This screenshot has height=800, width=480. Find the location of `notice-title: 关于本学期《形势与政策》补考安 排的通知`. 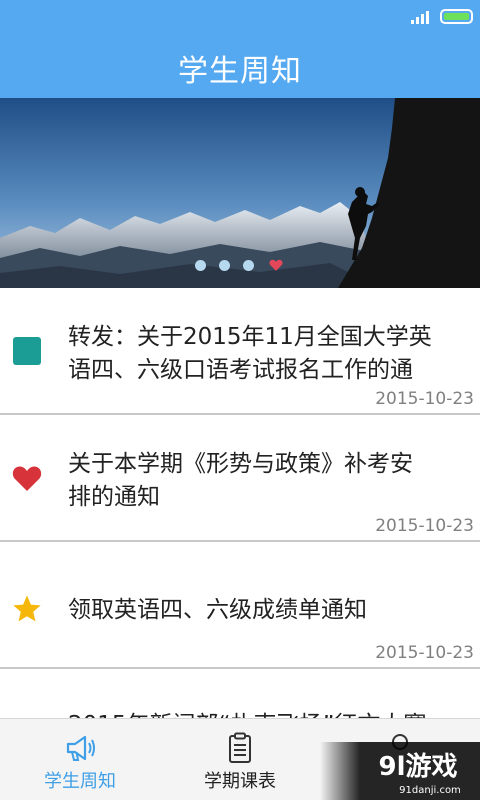

notice-title: 关于本学期《形势与政策》补考安 排的通知 is located at coordinates (240, 480).